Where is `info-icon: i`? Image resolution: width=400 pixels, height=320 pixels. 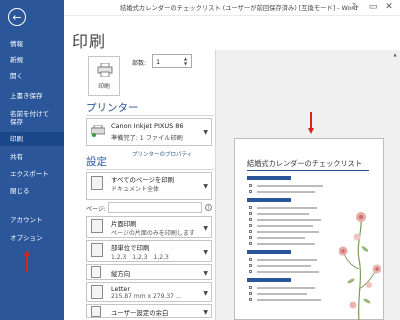
info-icon: i is located at coordinates (208, 207).